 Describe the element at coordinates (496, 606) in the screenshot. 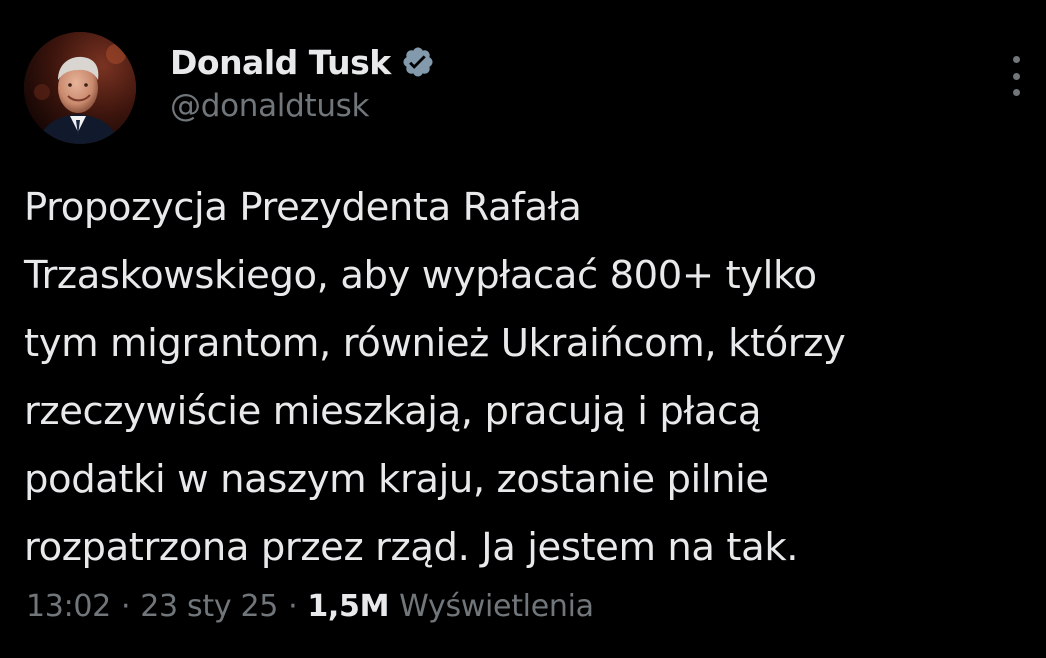

I see `views-label: Wyświetlenia` at that location.